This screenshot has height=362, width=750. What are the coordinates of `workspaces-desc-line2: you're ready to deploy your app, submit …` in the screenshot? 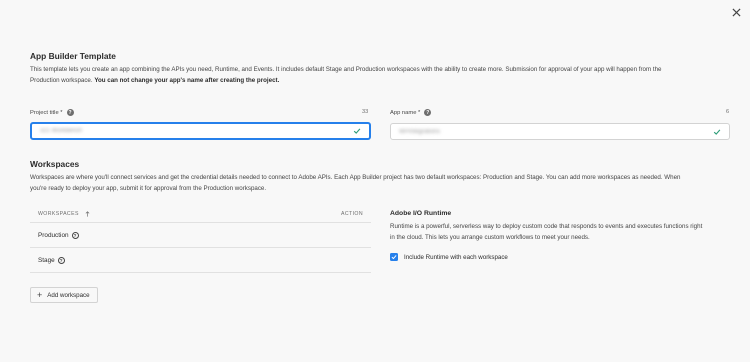 It's located at (148, 188).